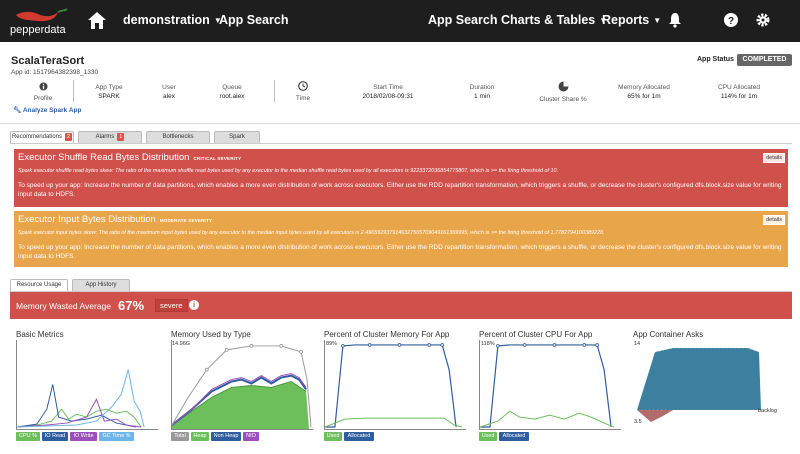 The image size is (800, 454). I want to click on app-type-stat: App Type SPARK, so click(109, 92).